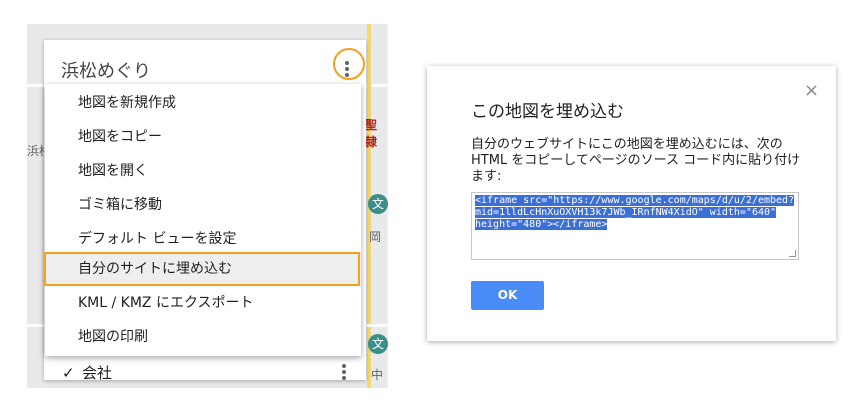  What do you see at coordinates (203, 303) in the screenshot?
I see `menu-item-export-kml: KML / KMZ にエクスポート` at bounding box center [203, 303].